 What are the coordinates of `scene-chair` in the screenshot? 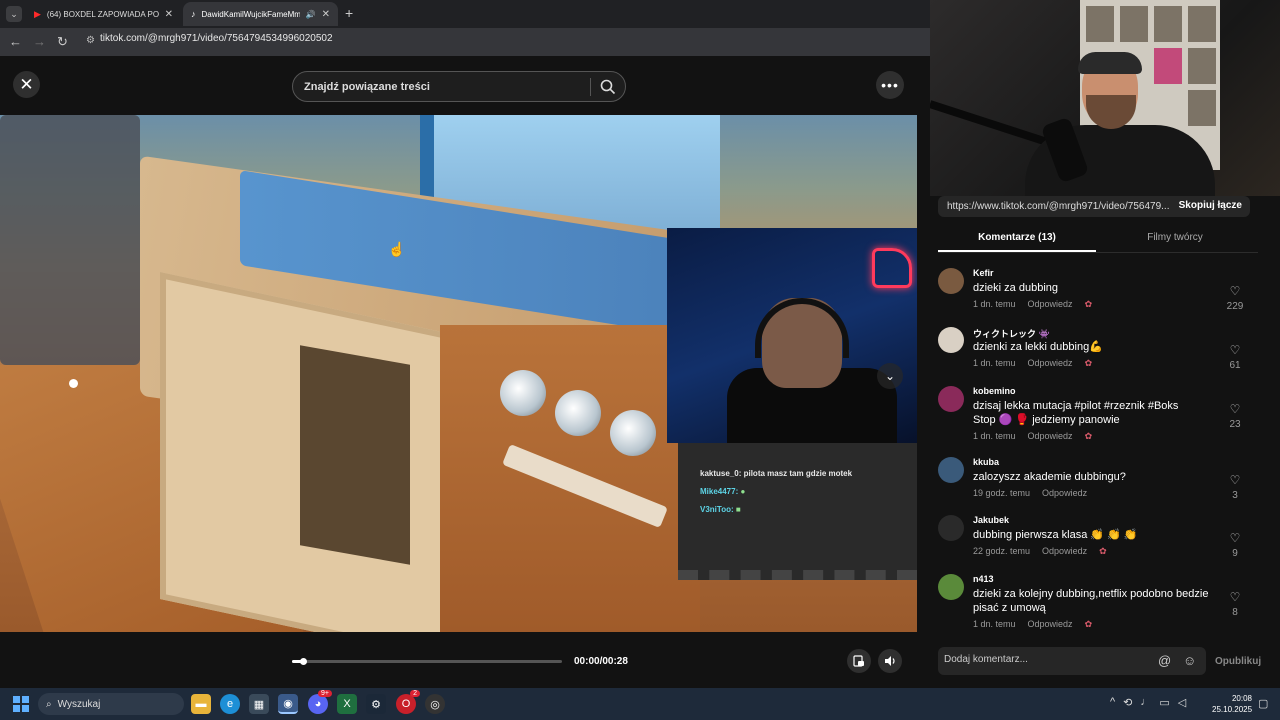 It's located at (70, 240).